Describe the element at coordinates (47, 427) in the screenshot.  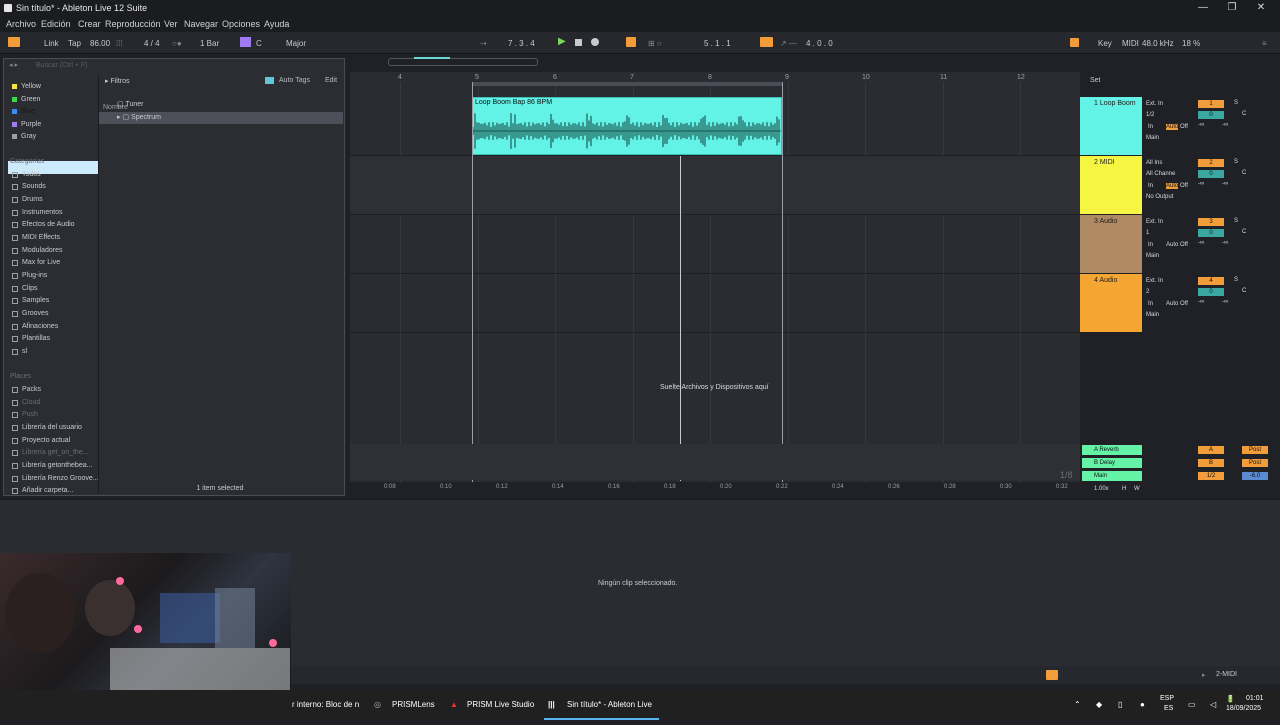
I see `place-user-library: Librería del usuario` at that location.